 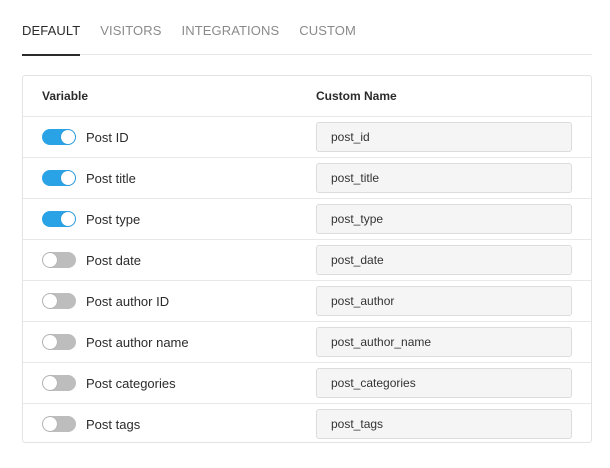 I want to click on post-author-id-custom-name-input, so click(x=444, y=301).